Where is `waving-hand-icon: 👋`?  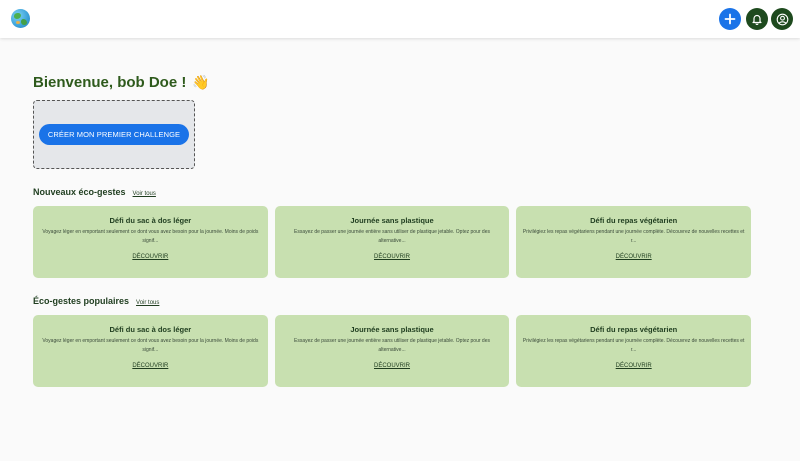
waving-hand-icon: 👋 is located at coordinates (201, 82).